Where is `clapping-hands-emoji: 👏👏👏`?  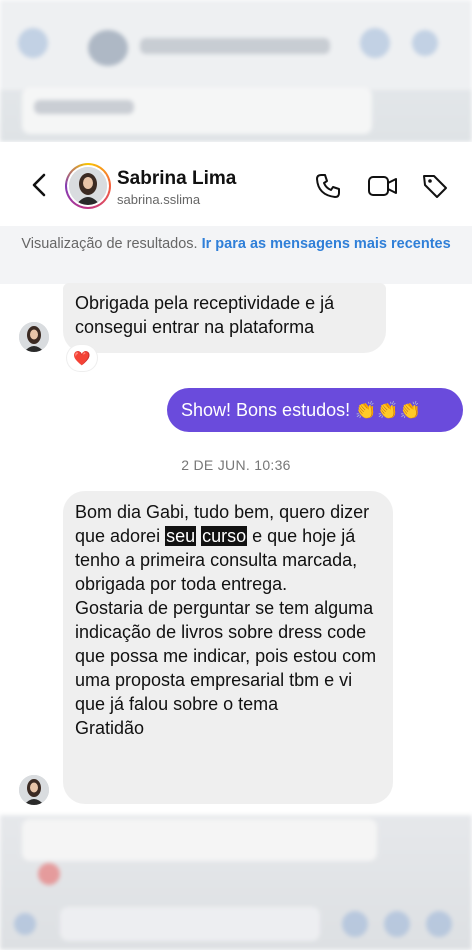
clapping-hands-emoji: 👏👏👏 is located at coordinates (388, 410).